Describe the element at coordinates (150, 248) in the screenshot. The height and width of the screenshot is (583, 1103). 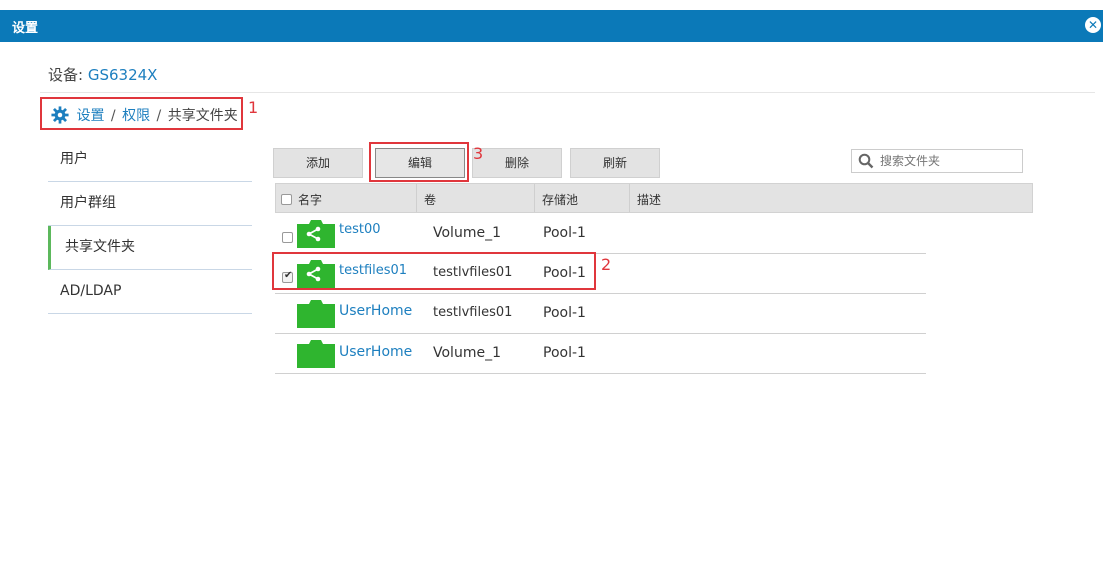
I see `sidebar-item-shared-folders: 共享文件夹` at that location.